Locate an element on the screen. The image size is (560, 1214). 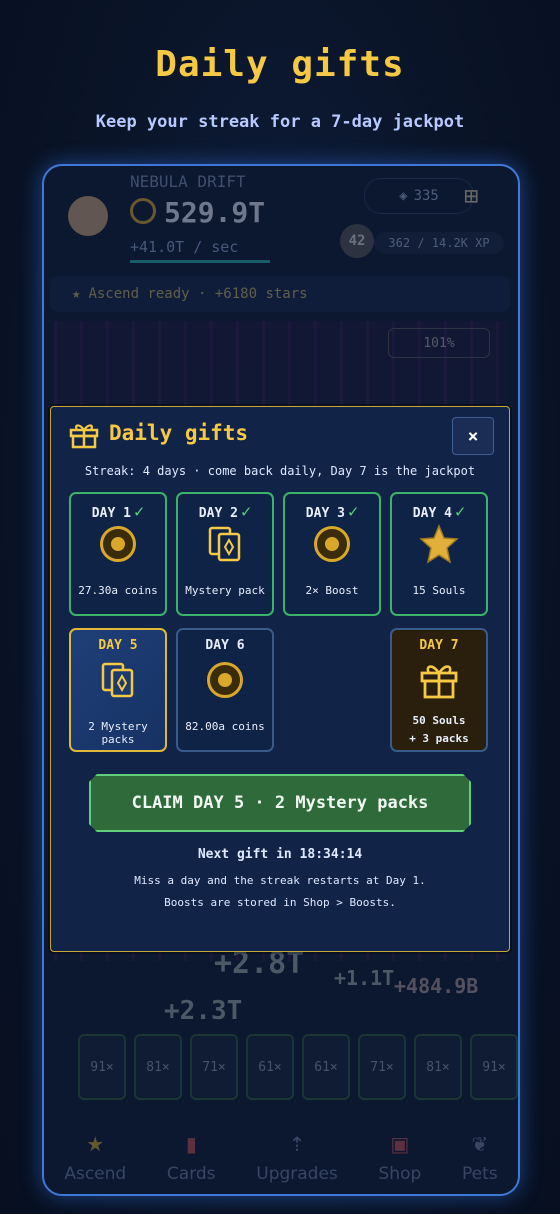
multiplier-slots: 91× 81× 71× 61× 61× 71× 81× 91× is located at coordinates (298, 1067).